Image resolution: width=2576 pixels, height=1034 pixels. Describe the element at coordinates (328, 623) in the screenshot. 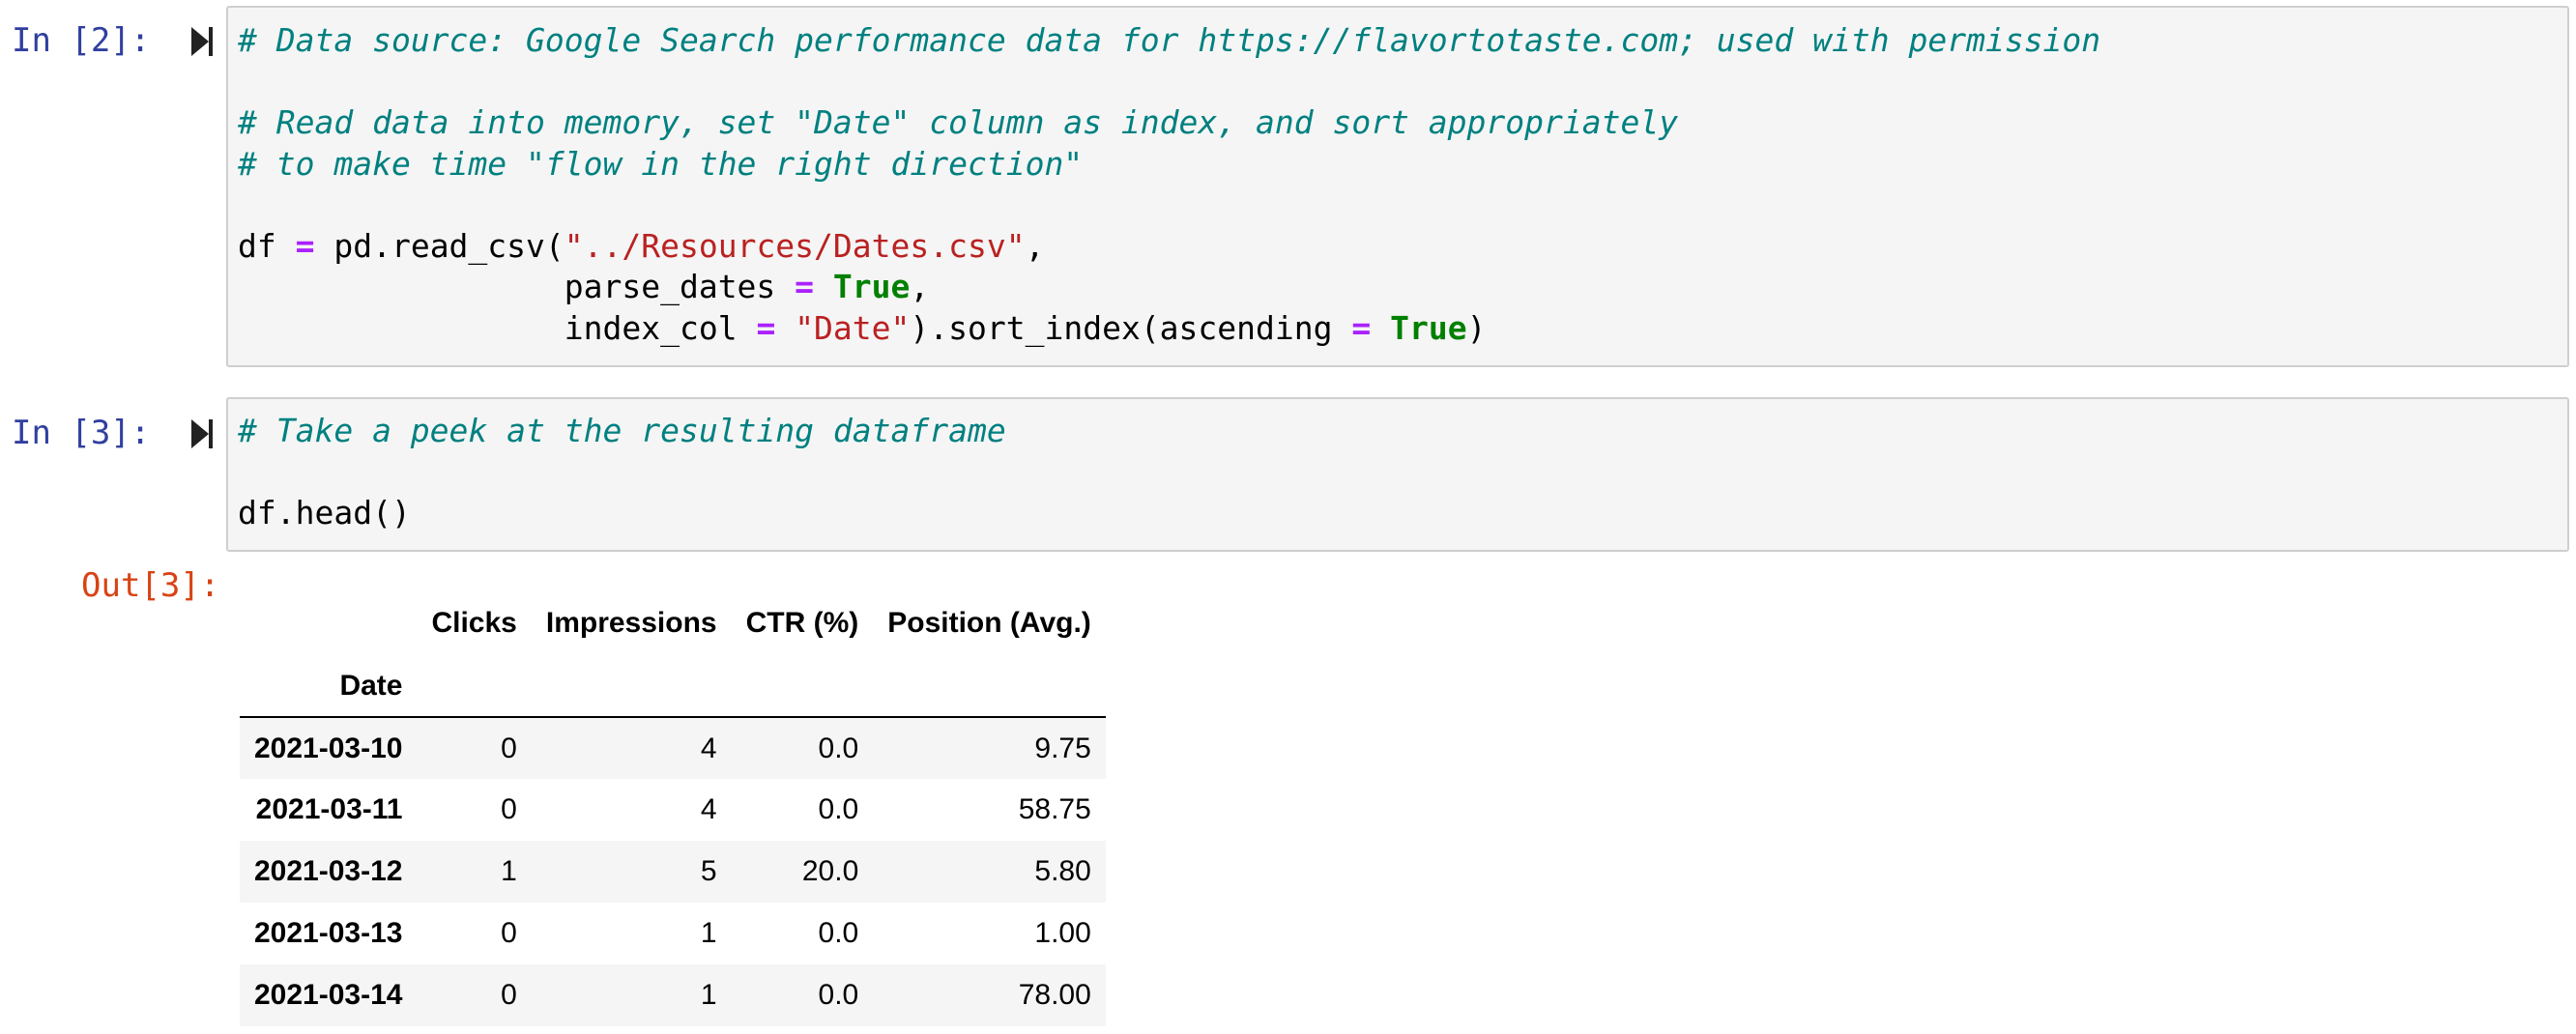

I see `index-header-blank` at that location.